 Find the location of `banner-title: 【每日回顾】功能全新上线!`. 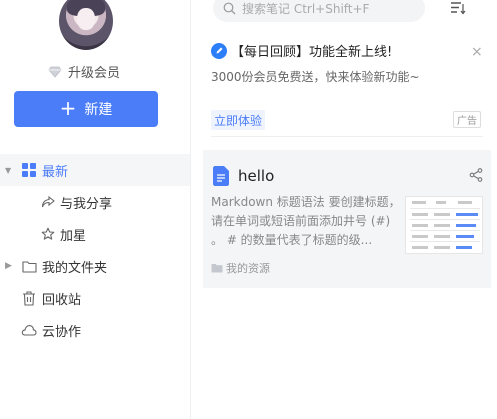

banner-title: 【每日回顾】功能全新上线! is located at coordinates (301, 50).